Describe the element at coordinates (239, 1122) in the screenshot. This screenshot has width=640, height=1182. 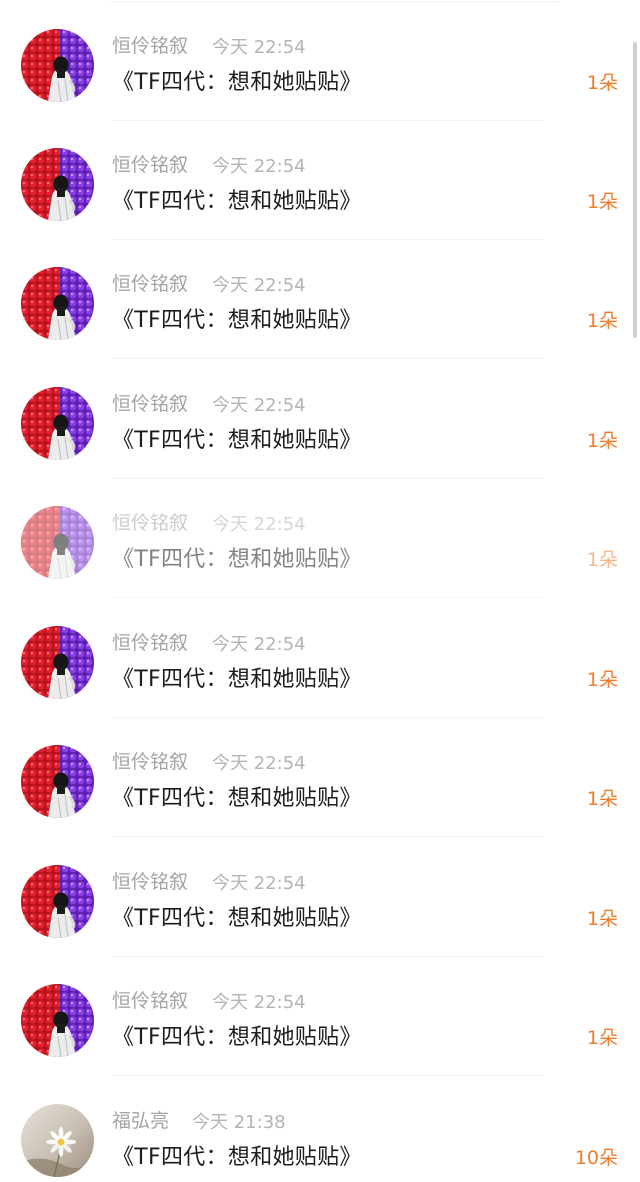
I see `timestamp: 今天 21:38` at that location.